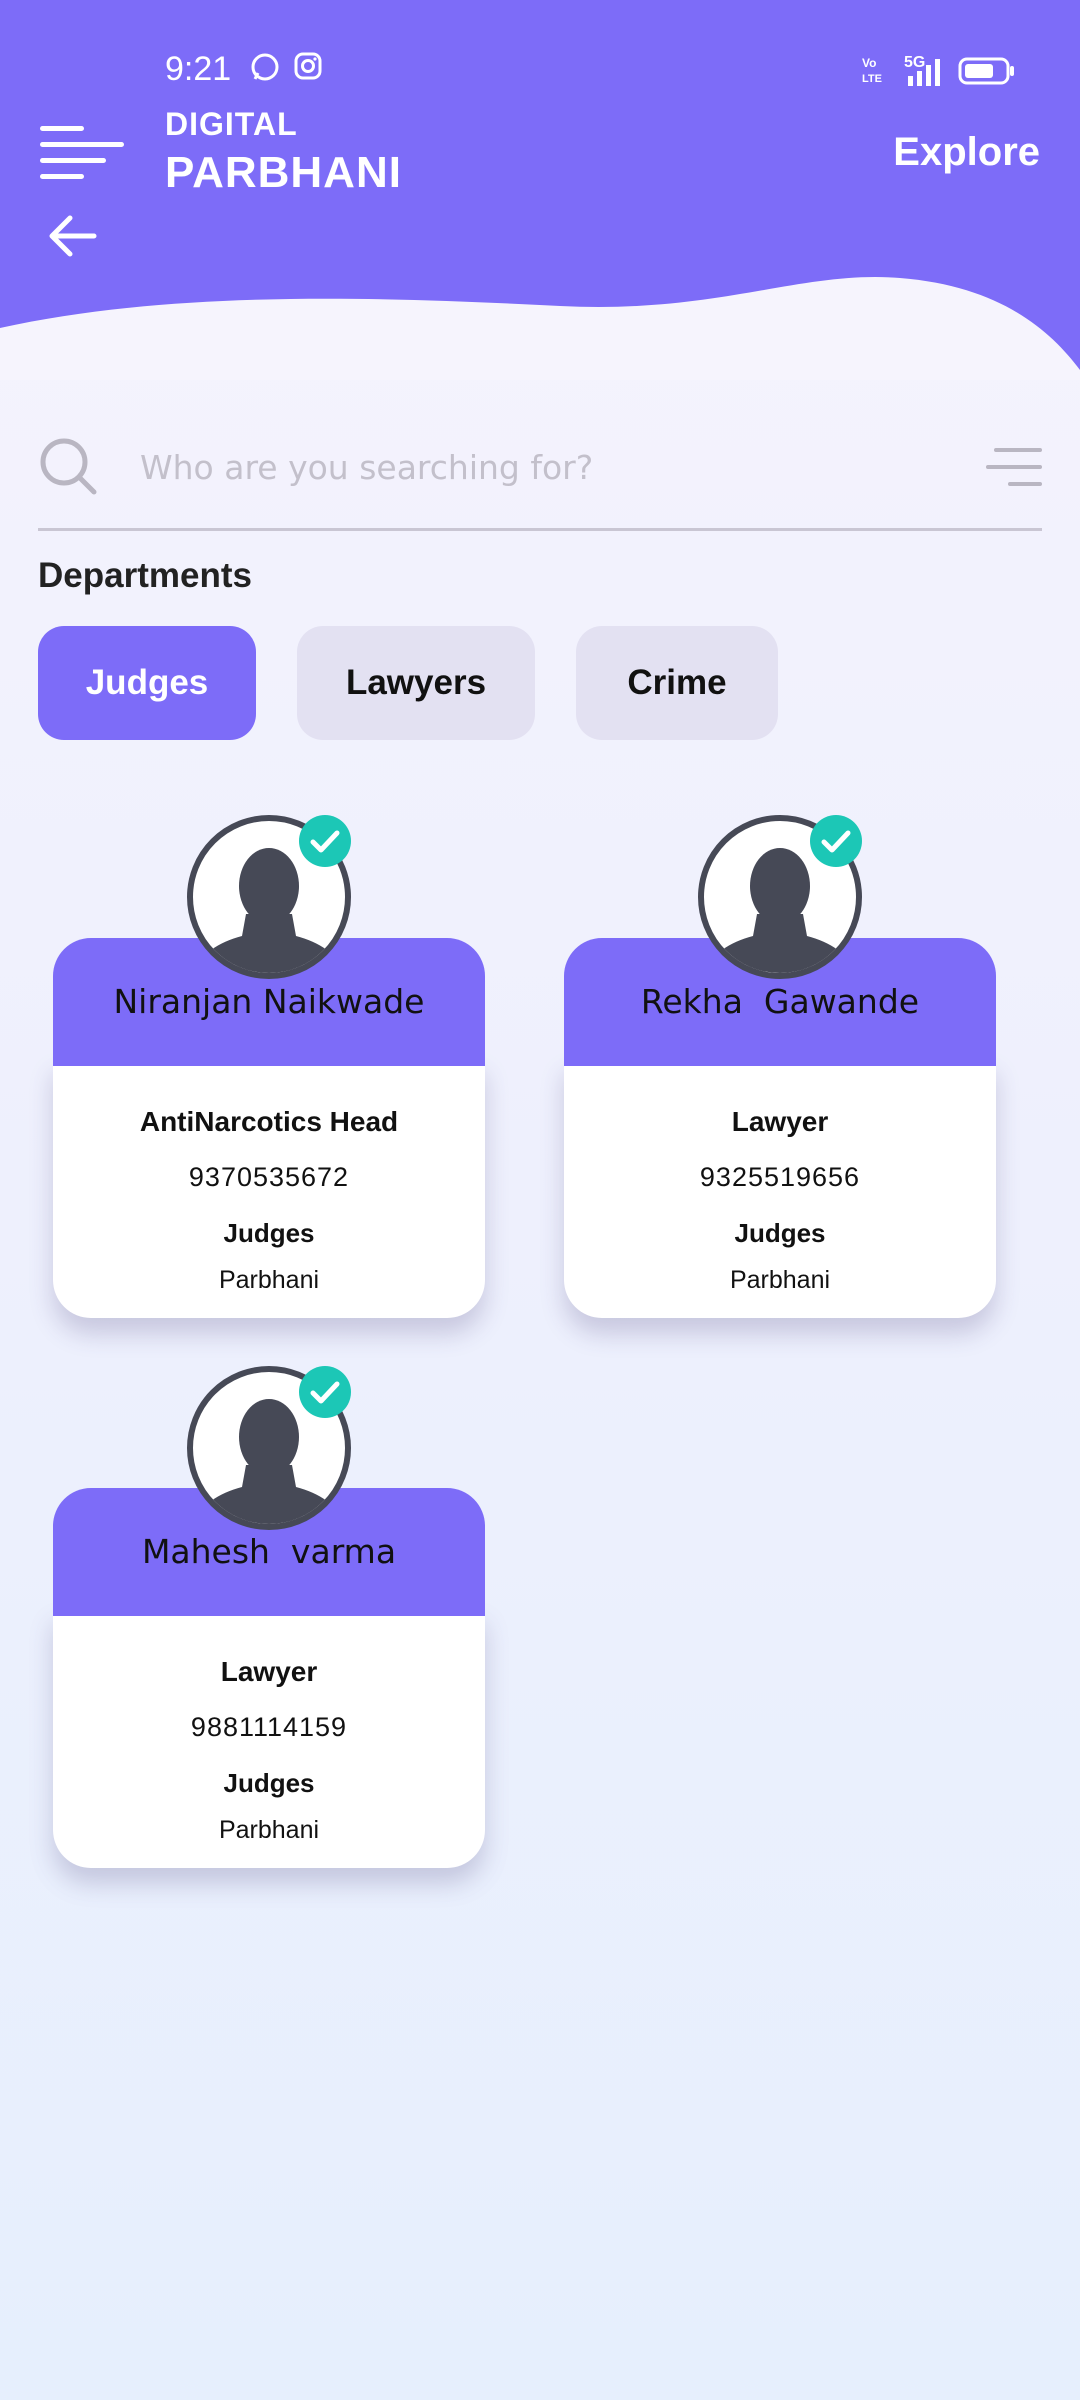 This screenshot has width=1080, height=2400. What do you see at coordinates (966, 152) in the screenshot?
I see `explore-button: Explore` at bounding box center [966, 152].